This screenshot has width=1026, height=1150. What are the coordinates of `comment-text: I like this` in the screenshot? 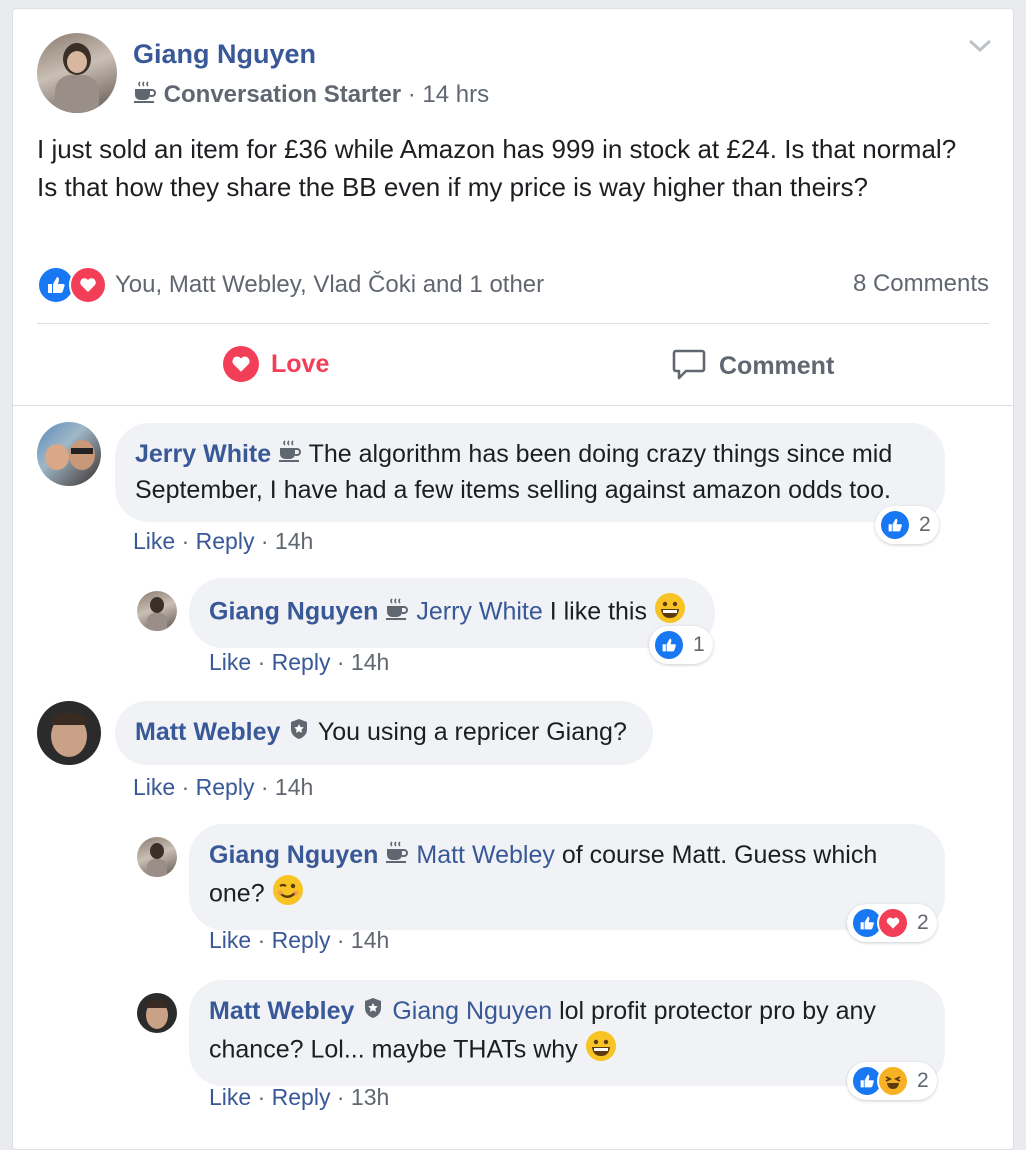 It's located at (598, 611).